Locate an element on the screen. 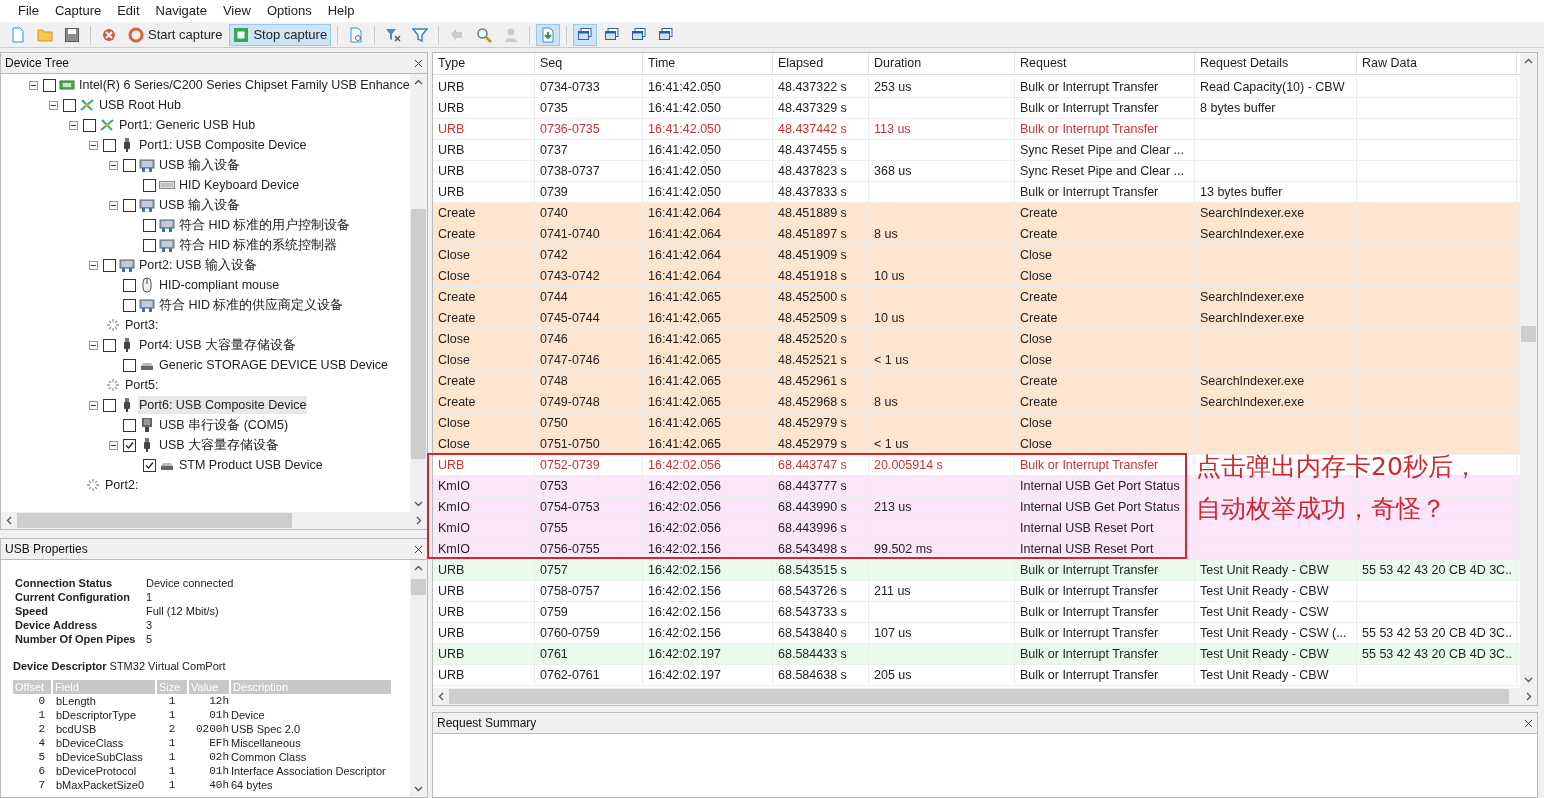  toolbar-button: Start capture is located at coordinates (175, 34).